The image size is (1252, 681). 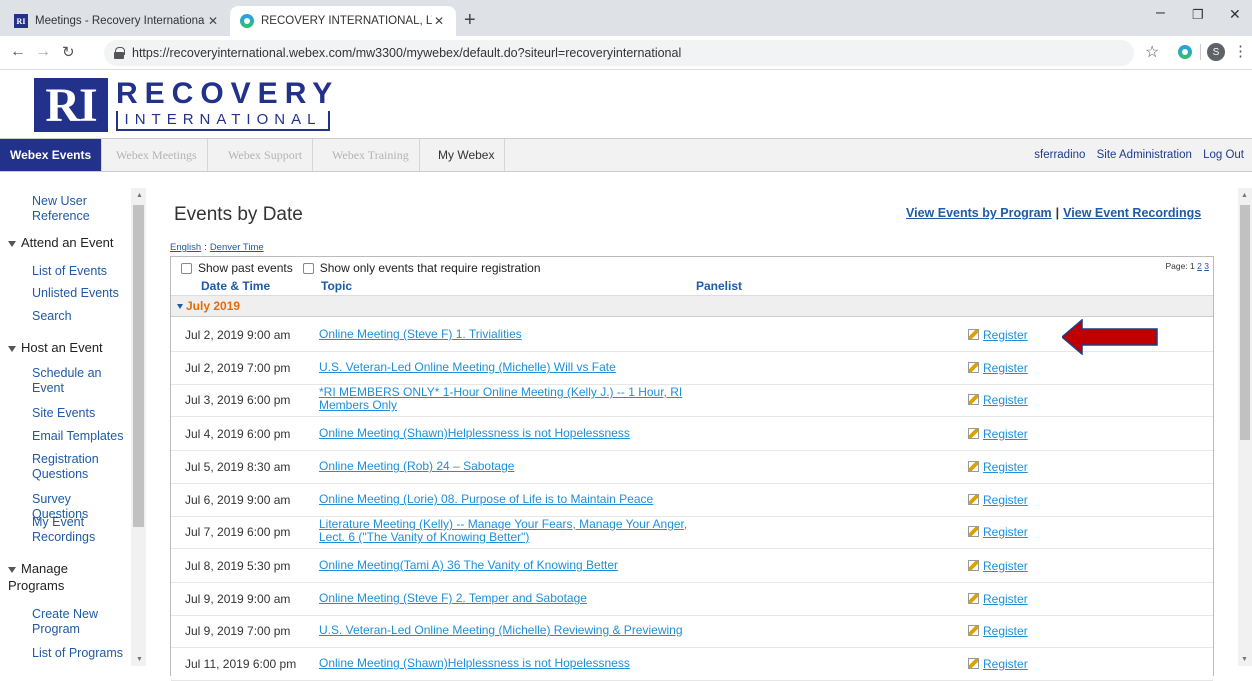 What do you see at coordinates (55, 347) in the screenshot?
I see `sidebar-section-host: Host an Event` at bounding box center [55, 347].